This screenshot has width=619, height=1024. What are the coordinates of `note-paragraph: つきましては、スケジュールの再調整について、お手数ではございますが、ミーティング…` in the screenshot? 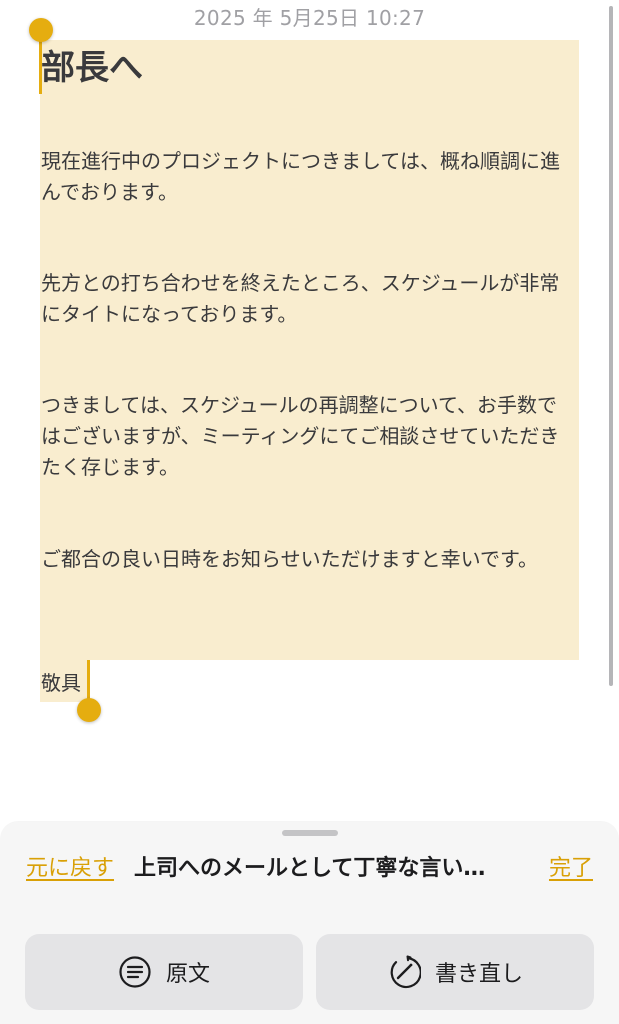 It's located at (300, 436).